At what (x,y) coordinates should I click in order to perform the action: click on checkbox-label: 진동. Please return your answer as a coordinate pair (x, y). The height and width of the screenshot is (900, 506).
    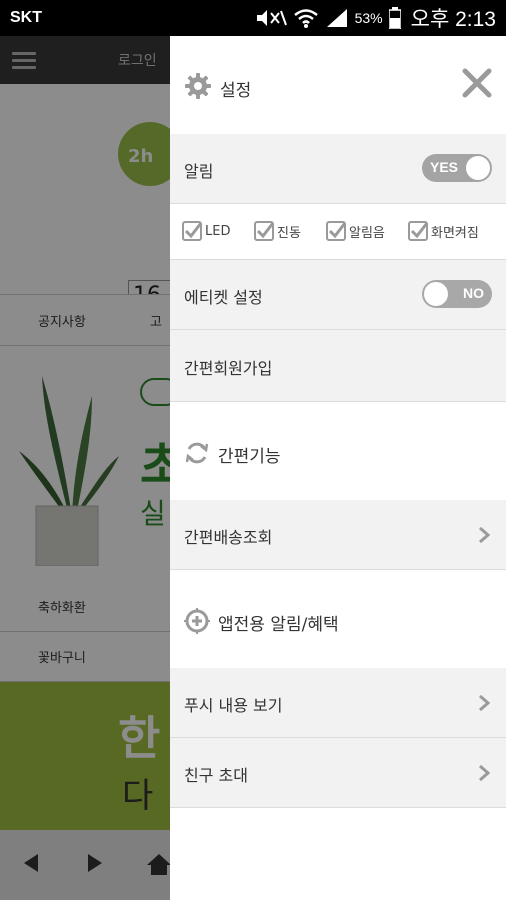
    Looking at the image, I should click on (289, 233).